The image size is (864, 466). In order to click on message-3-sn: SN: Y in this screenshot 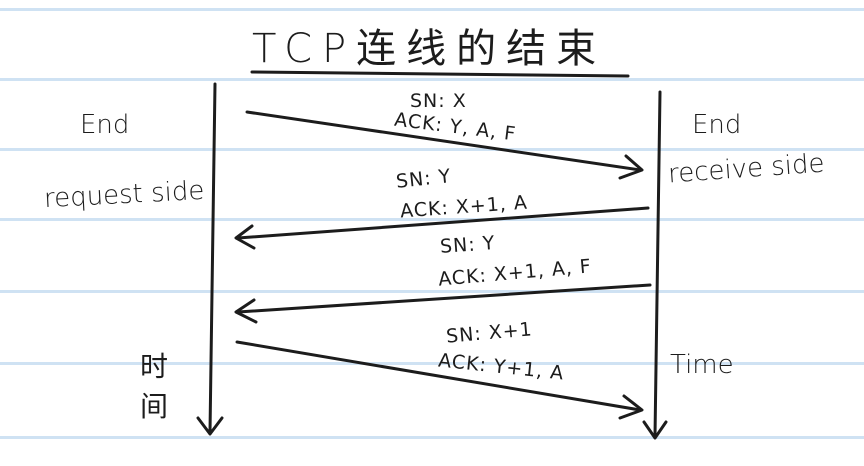, I will do `click(468, 245)`.